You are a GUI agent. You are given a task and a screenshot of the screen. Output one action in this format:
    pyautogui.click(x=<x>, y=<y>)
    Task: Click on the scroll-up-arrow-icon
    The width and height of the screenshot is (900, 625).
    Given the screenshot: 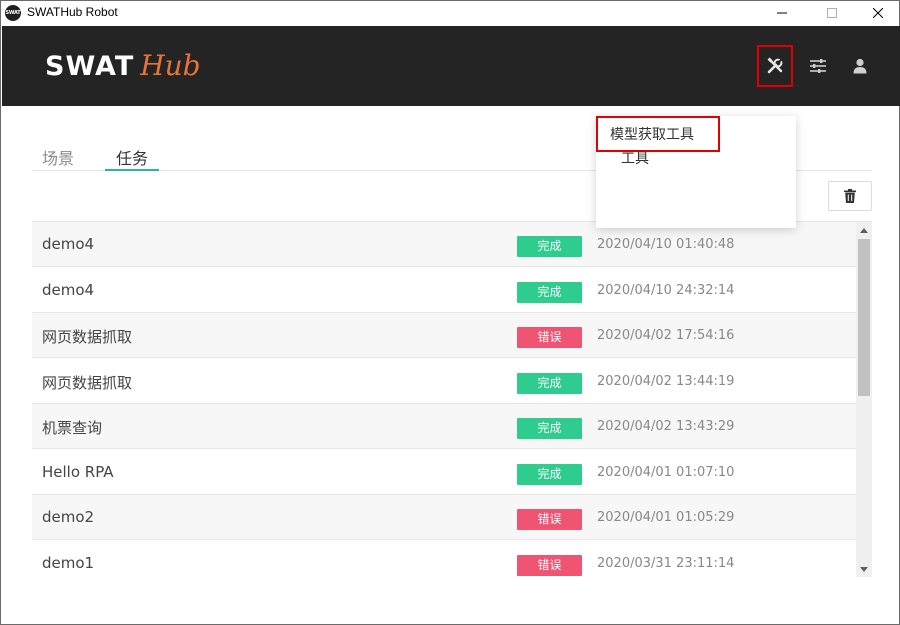 What is the action you would take?
    pyautogui.click(x=864, y=230)
    